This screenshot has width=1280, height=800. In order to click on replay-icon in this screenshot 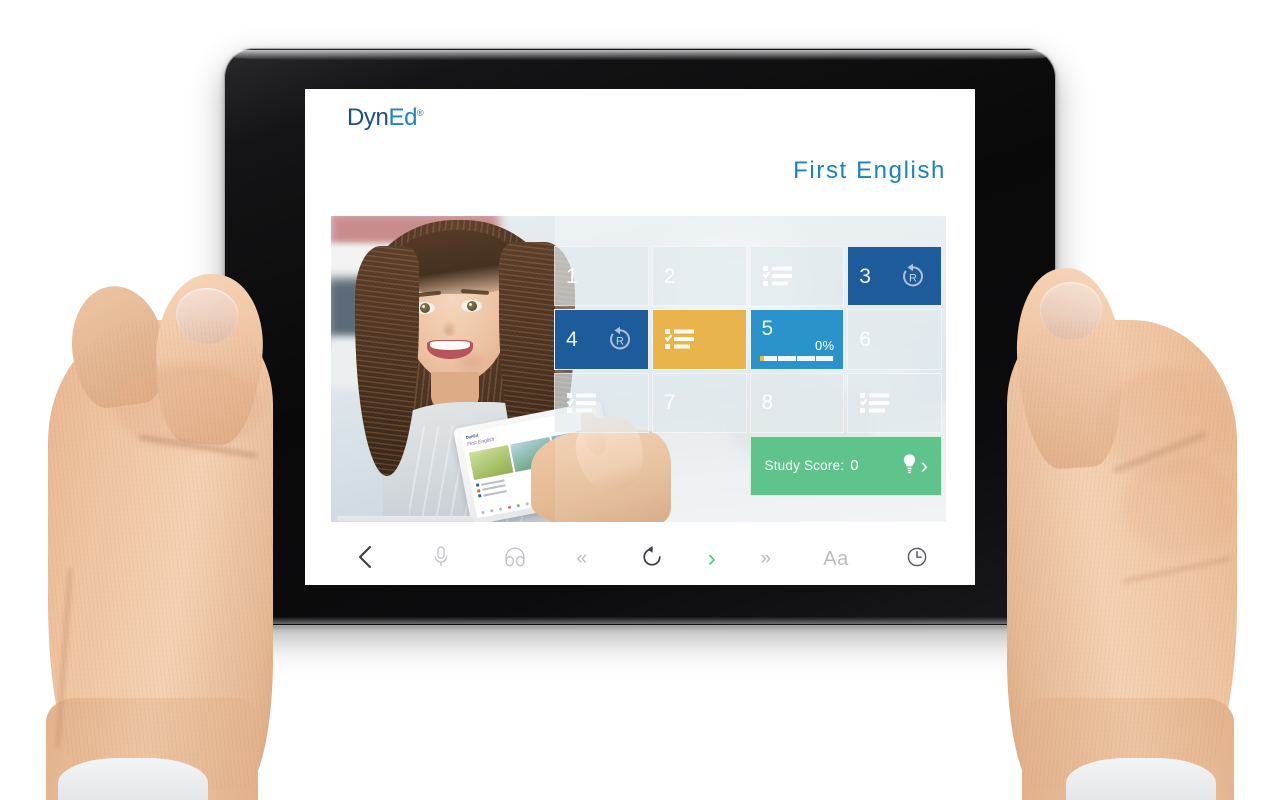, I will do `click(652, 559)`.